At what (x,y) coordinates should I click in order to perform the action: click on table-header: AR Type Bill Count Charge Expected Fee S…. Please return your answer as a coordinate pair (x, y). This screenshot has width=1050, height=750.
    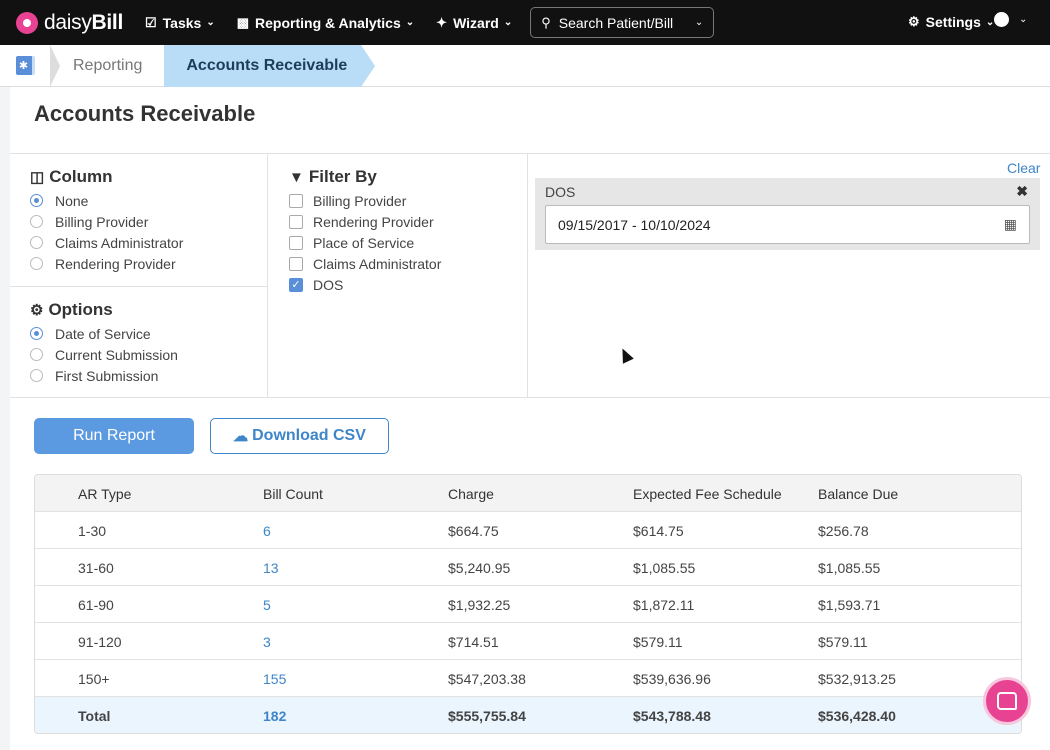
    Looking at the image, I should click on (528, 493).